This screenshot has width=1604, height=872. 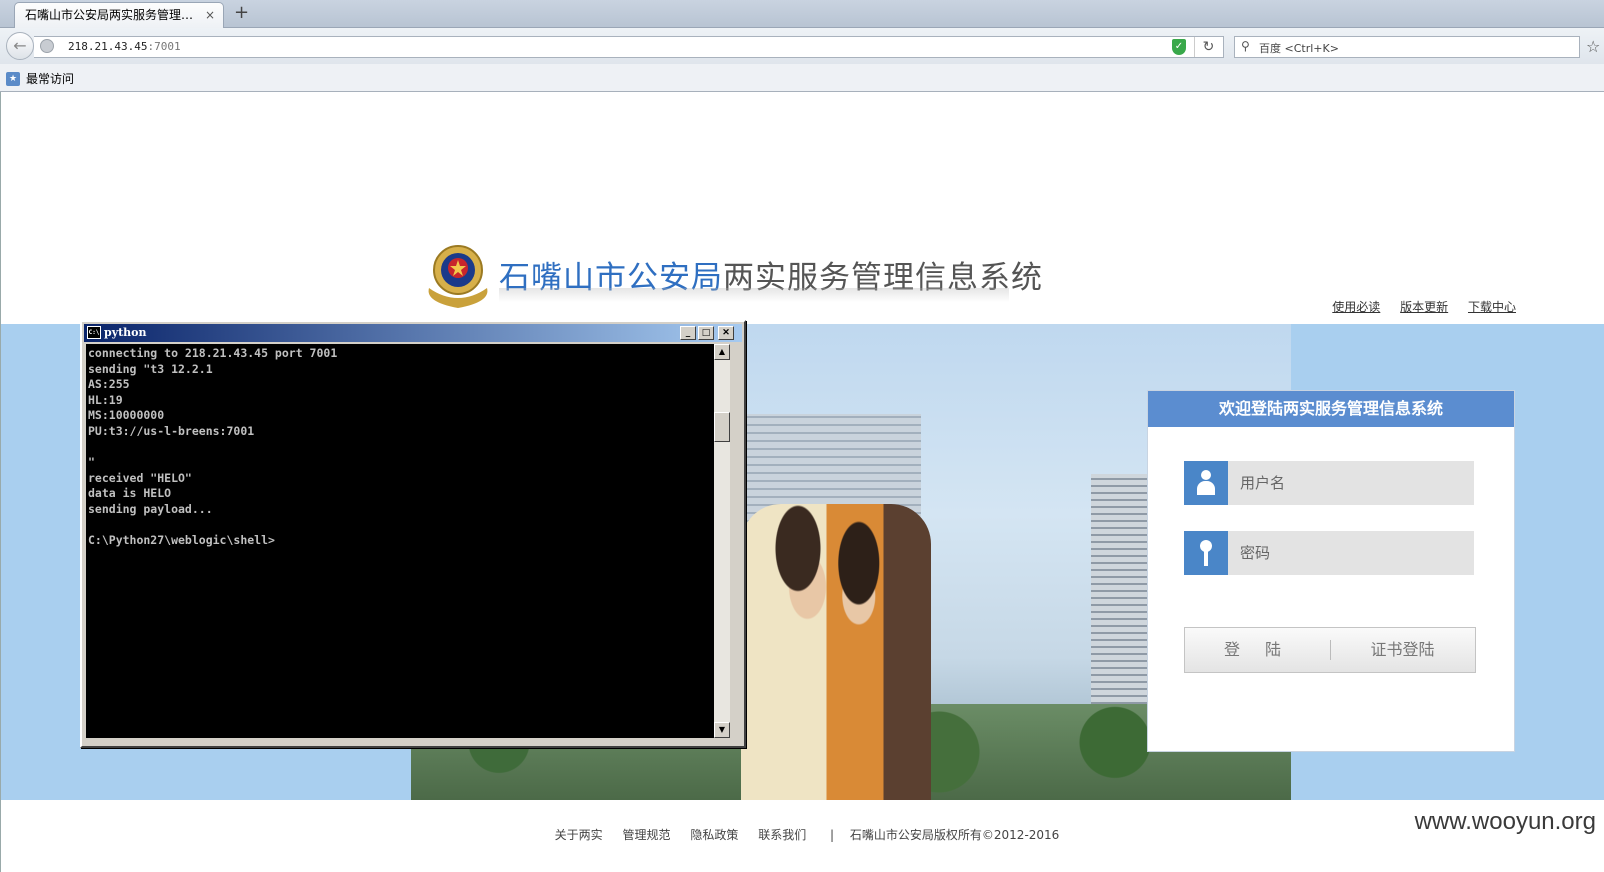 I want to click on navigation-toolbar: ← 218.21.43.45:7001 ✓ ↻ ⚲ 百度 <Ctrl+K> ☆, so click(x=802, y=46).